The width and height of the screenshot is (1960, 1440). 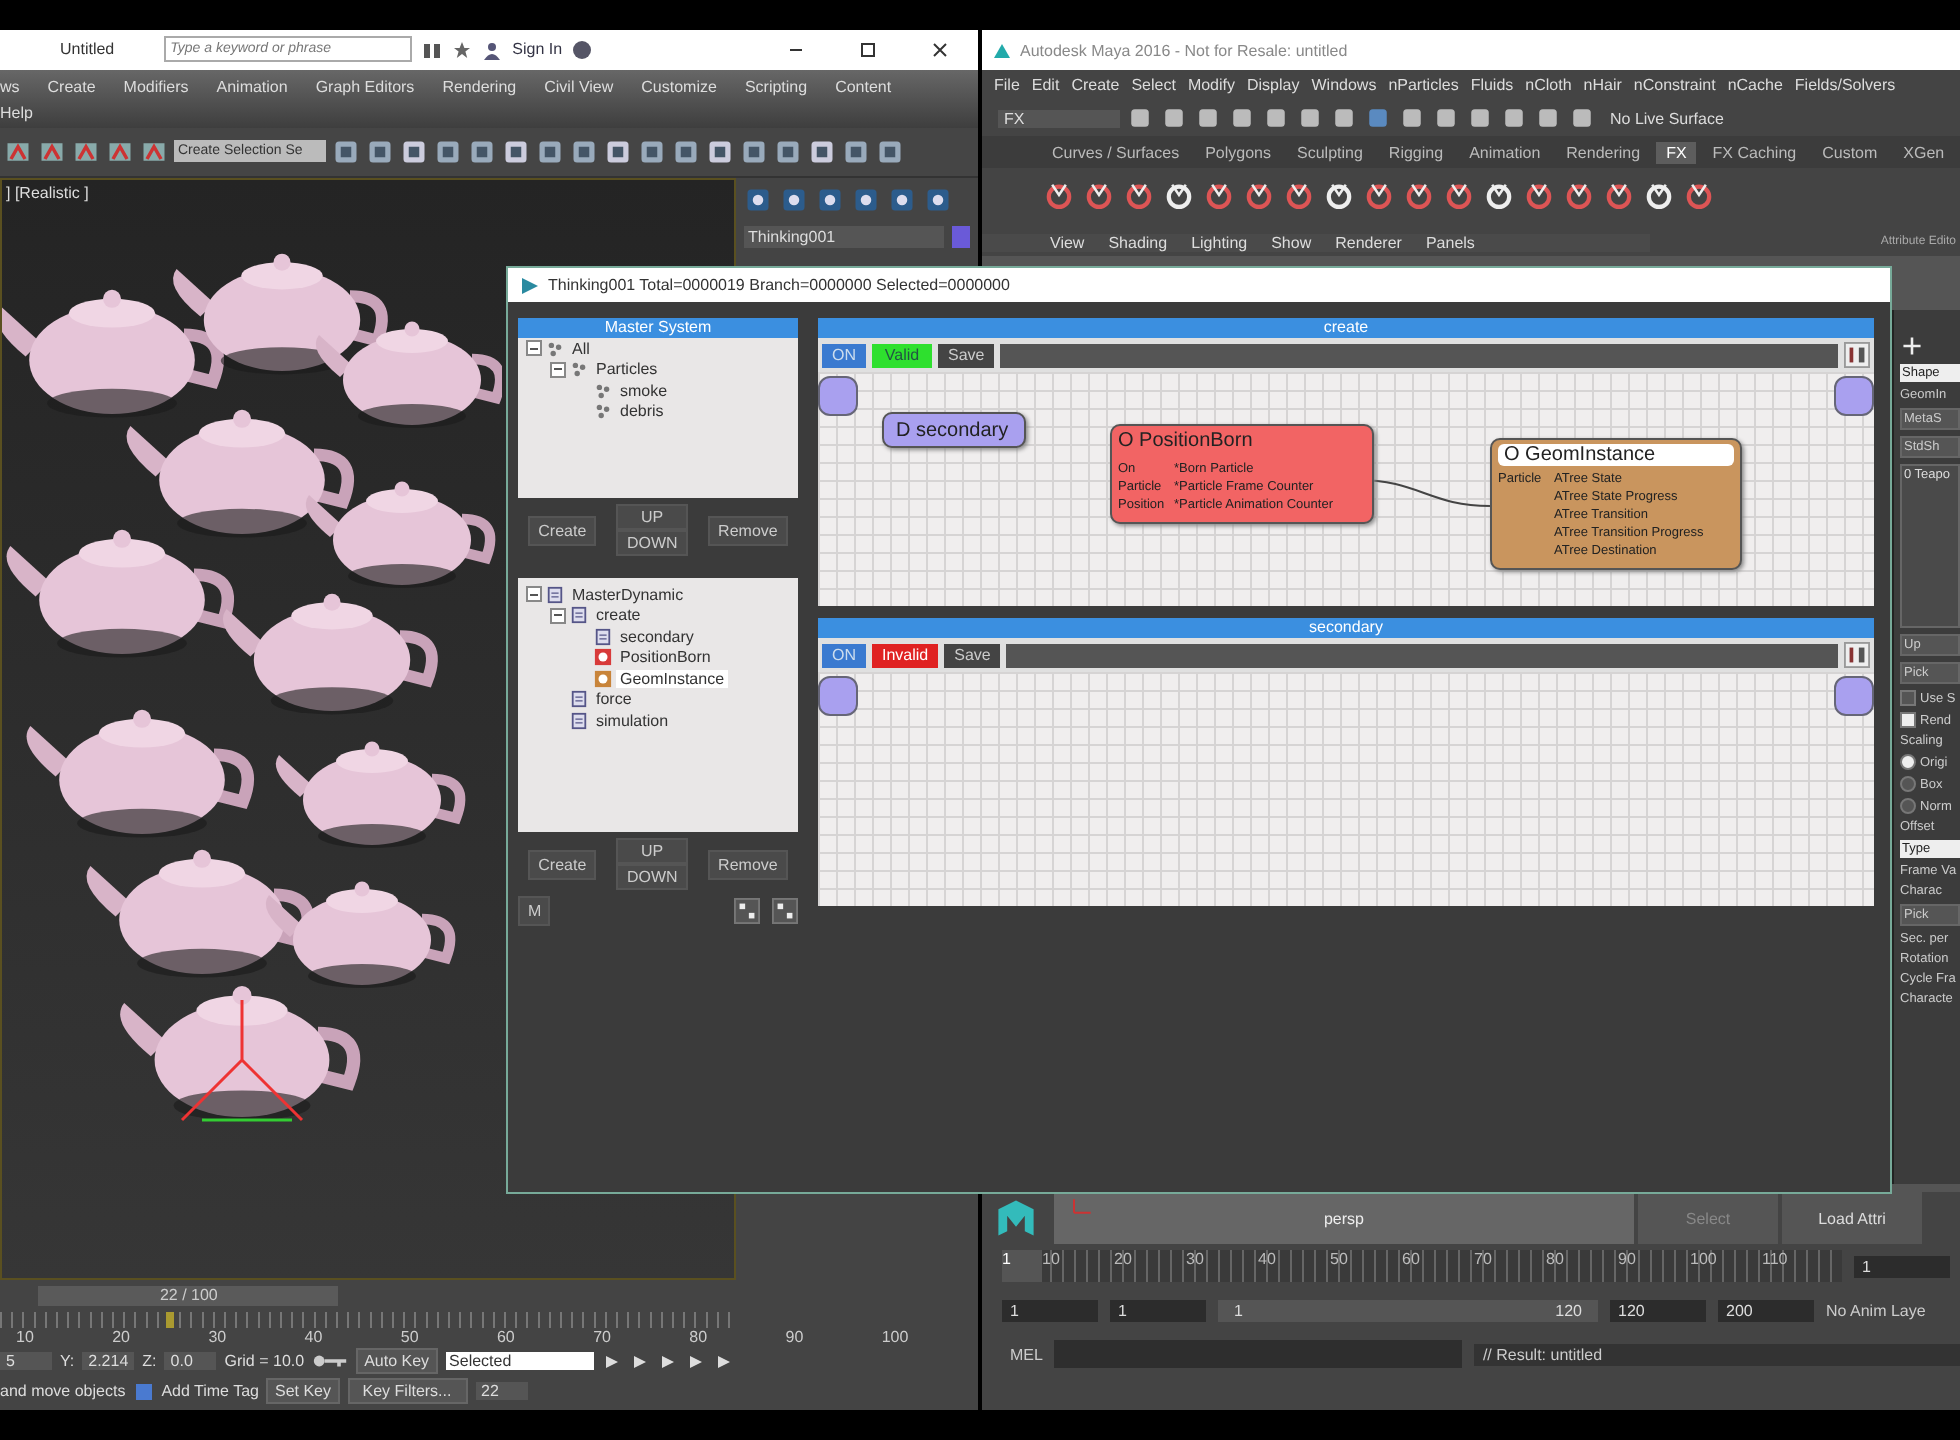 What do you see at coordinates (252, 86) in the screenshot?
I see `menu-item: Animation` at bounding box center [252, 86].